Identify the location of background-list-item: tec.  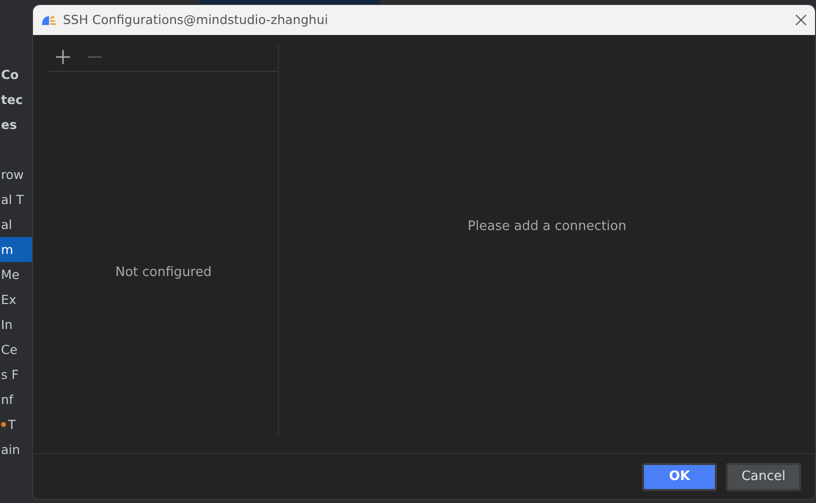
(16, 99).